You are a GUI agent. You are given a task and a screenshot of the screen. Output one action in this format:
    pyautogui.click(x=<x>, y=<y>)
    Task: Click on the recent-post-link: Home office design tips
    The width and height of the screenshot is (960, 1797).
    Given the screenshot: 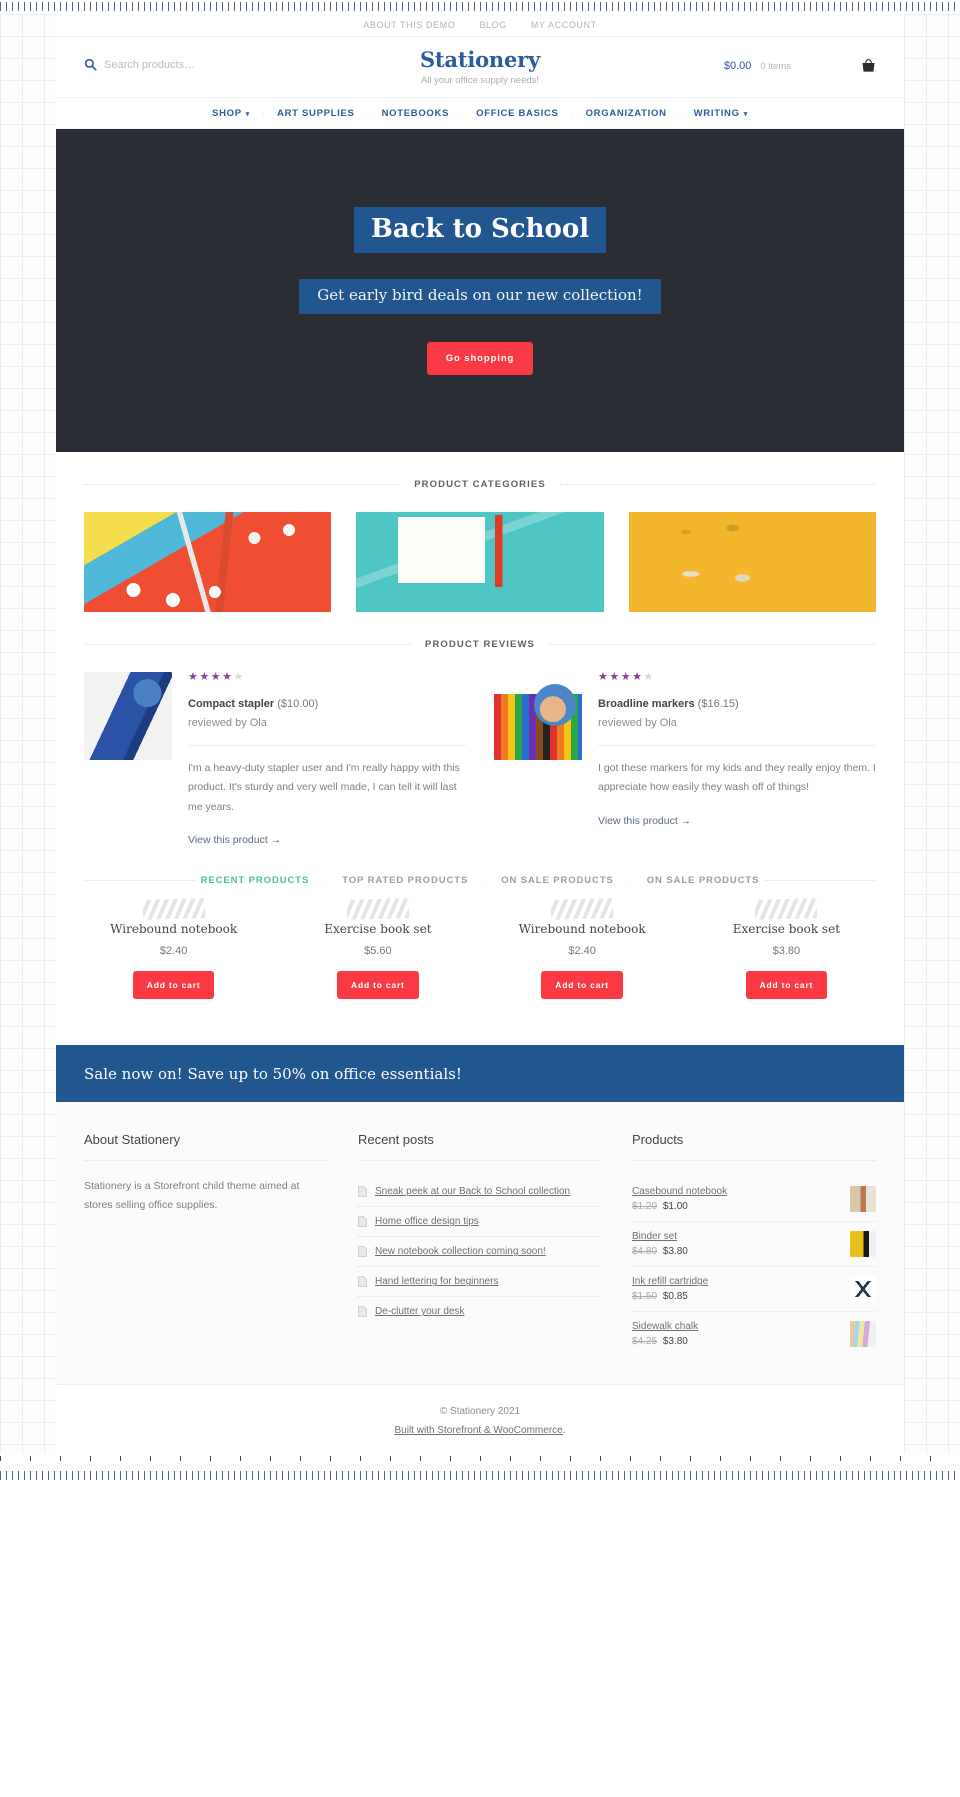 What is the action you would take?
    pyautogui.click(x=427, y=1221)
    